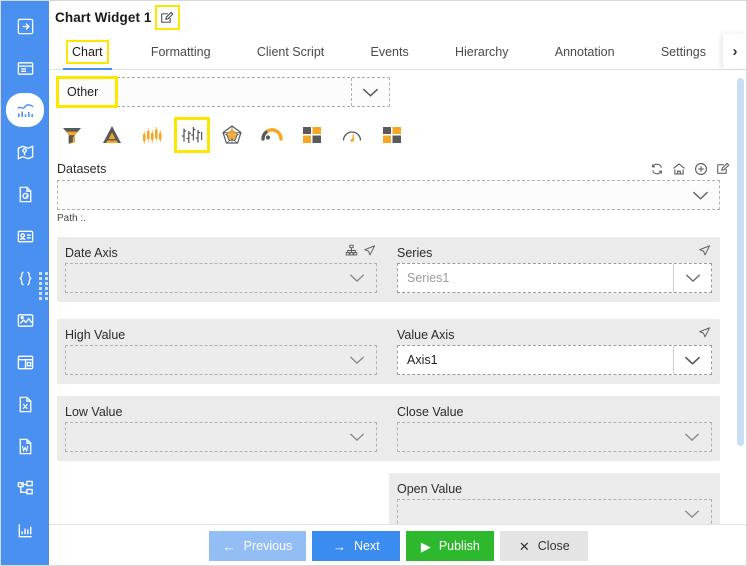  I want to click on arrow-left-icon: ←, so click(229, 546).